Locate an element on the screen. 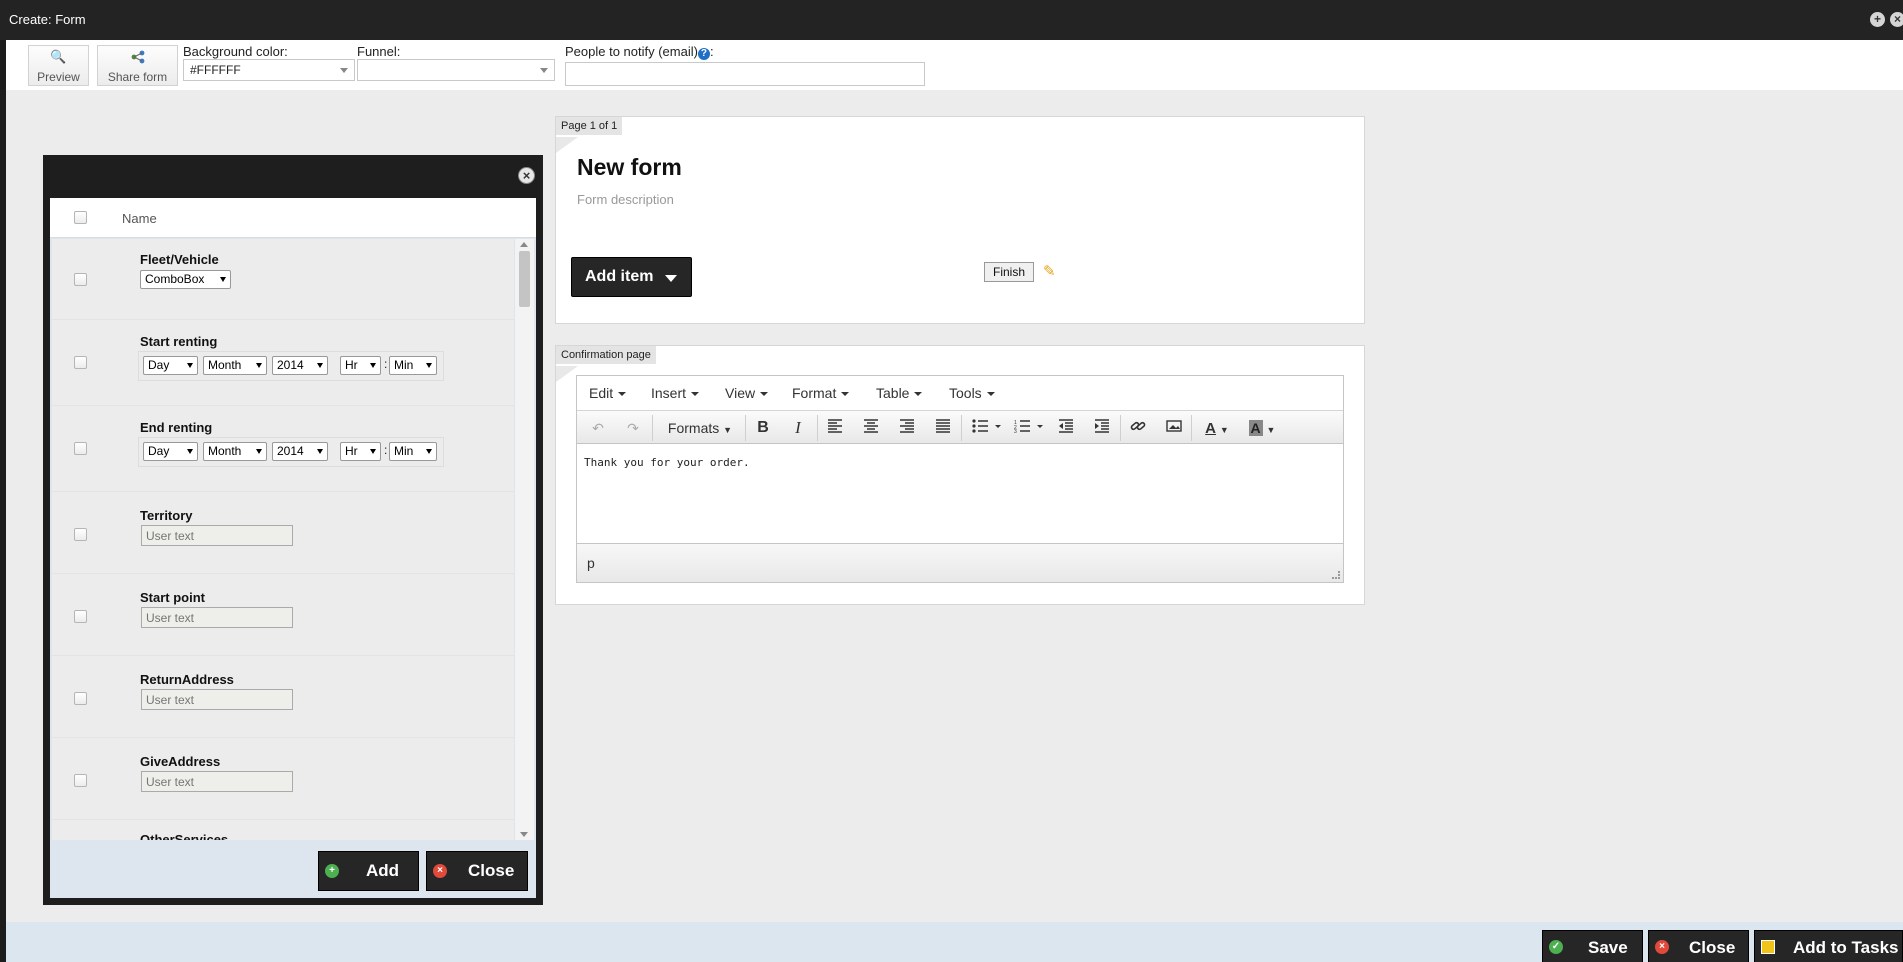 The width and height of the screenshot is (1903, 962). align-center-icon is located at coordinates (871, 428).